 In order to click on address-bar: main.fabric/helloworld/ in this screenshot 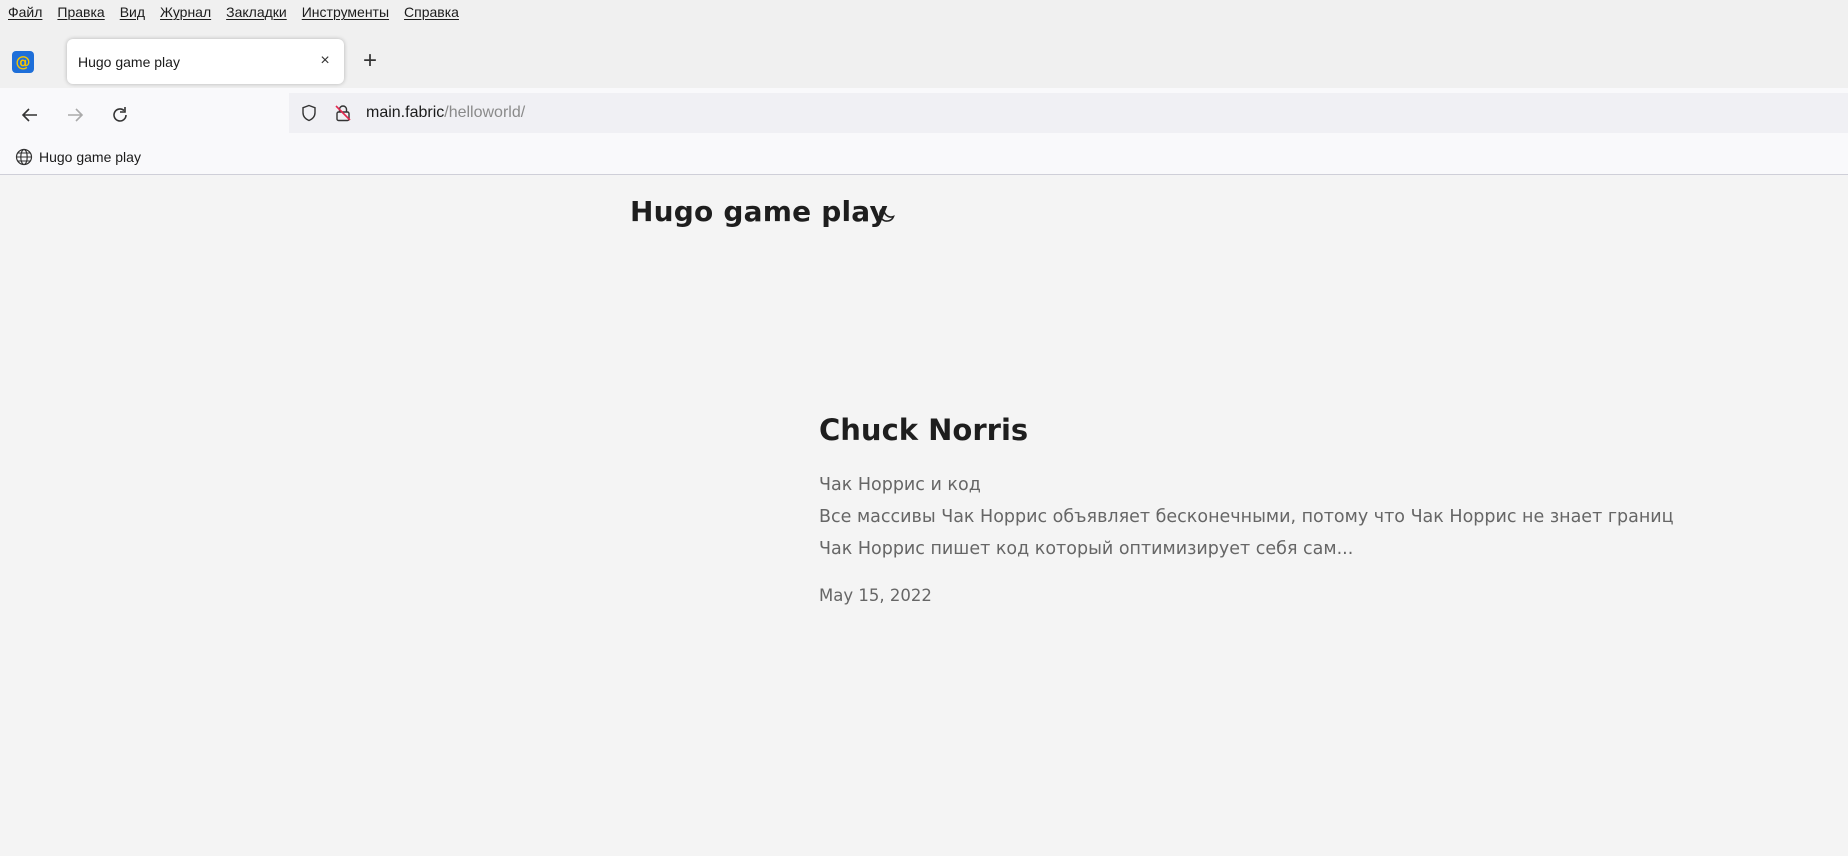, I will do `click(1068, 113)`.